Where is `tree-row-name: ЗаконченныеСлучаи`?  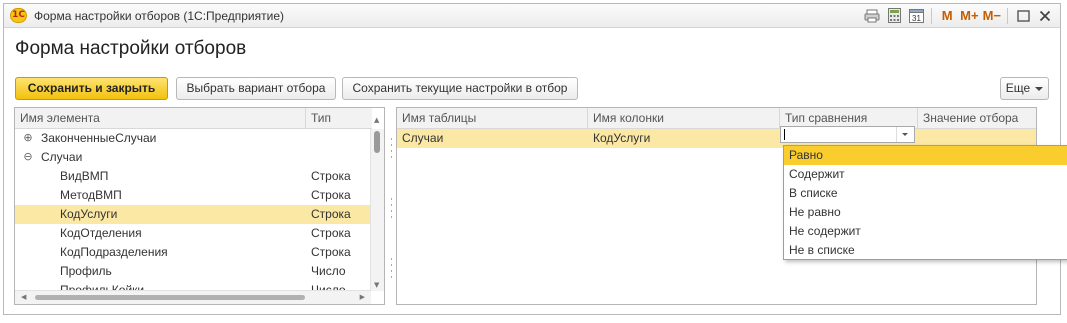 tree-row-name: ЗаконченныеСлучаи is located at coordinates (99, 138).